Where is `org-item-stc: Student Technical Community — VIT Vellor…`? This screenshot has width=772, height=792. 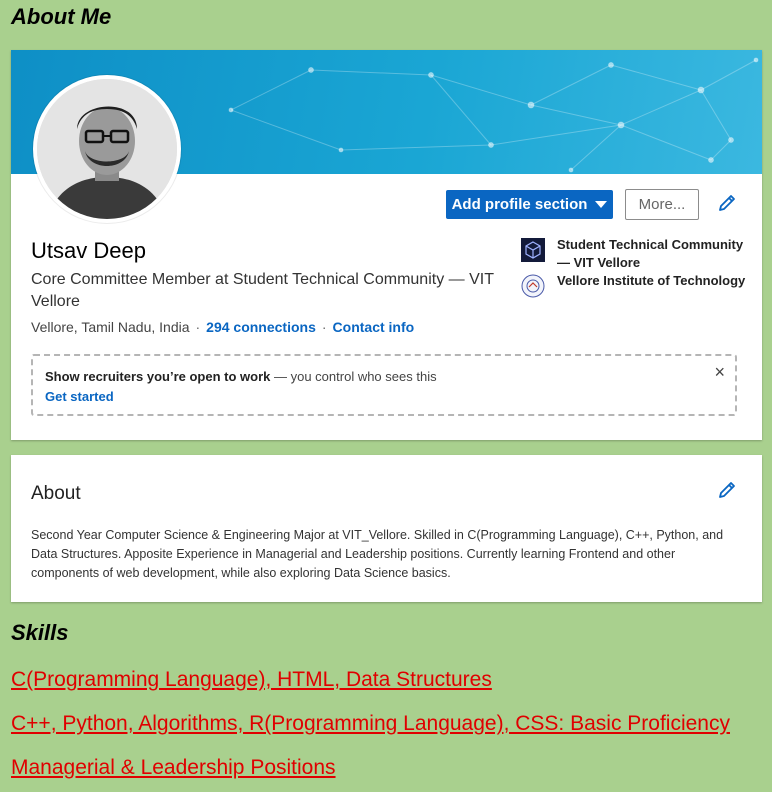
org-item-stc: Student Technical Community — VIT Vellor… is located at coordinates (637, 254).